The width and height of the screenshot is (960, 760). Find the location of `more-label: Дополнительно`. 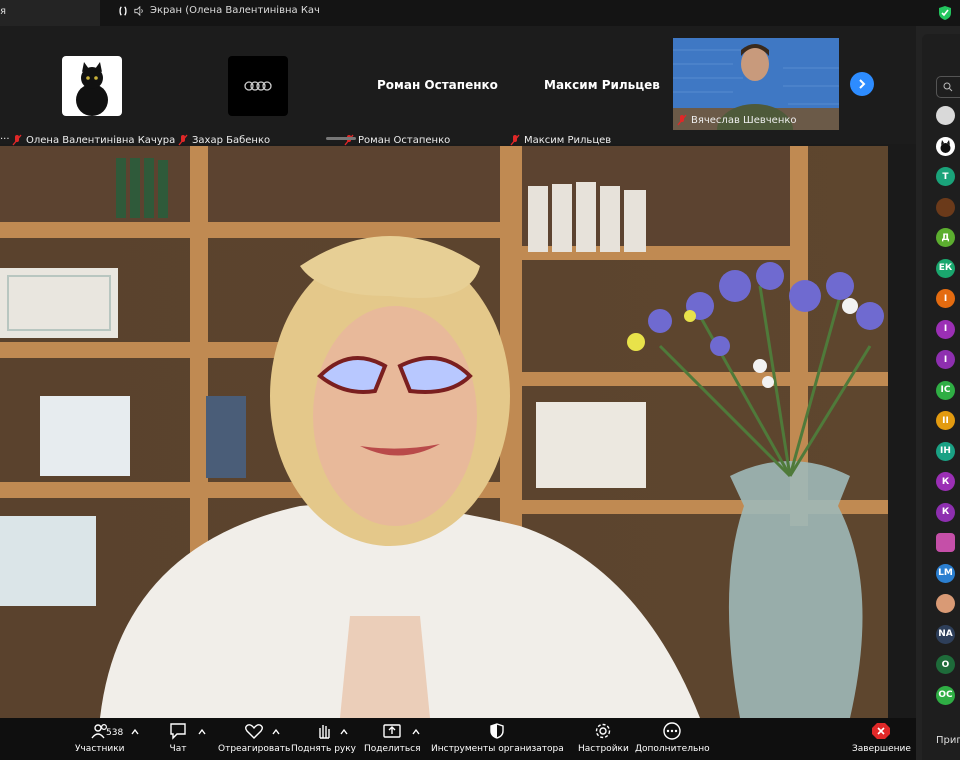

more-label: Дополнительно is located at coordinates (672, 749).